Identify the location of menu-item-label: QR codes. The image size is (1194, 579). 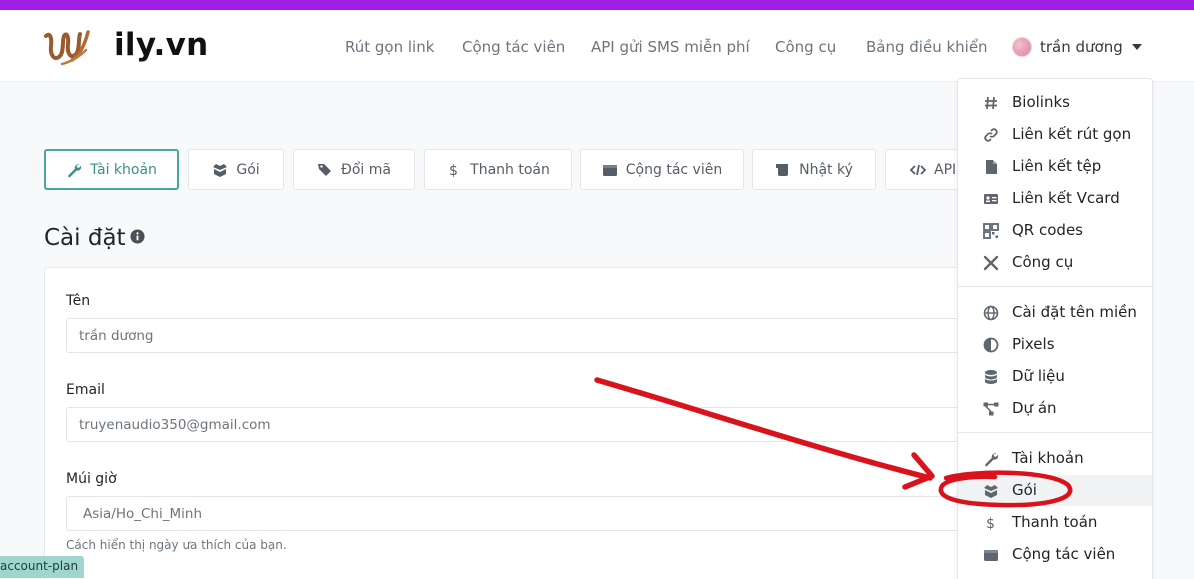
(1047, 230).